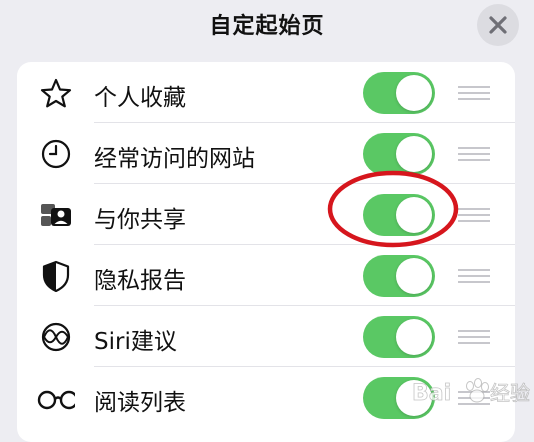  Describe the element at coordinates (266, 214) in the screenshot. I see `list-item-shared-with-you: 与你共享` at that location.